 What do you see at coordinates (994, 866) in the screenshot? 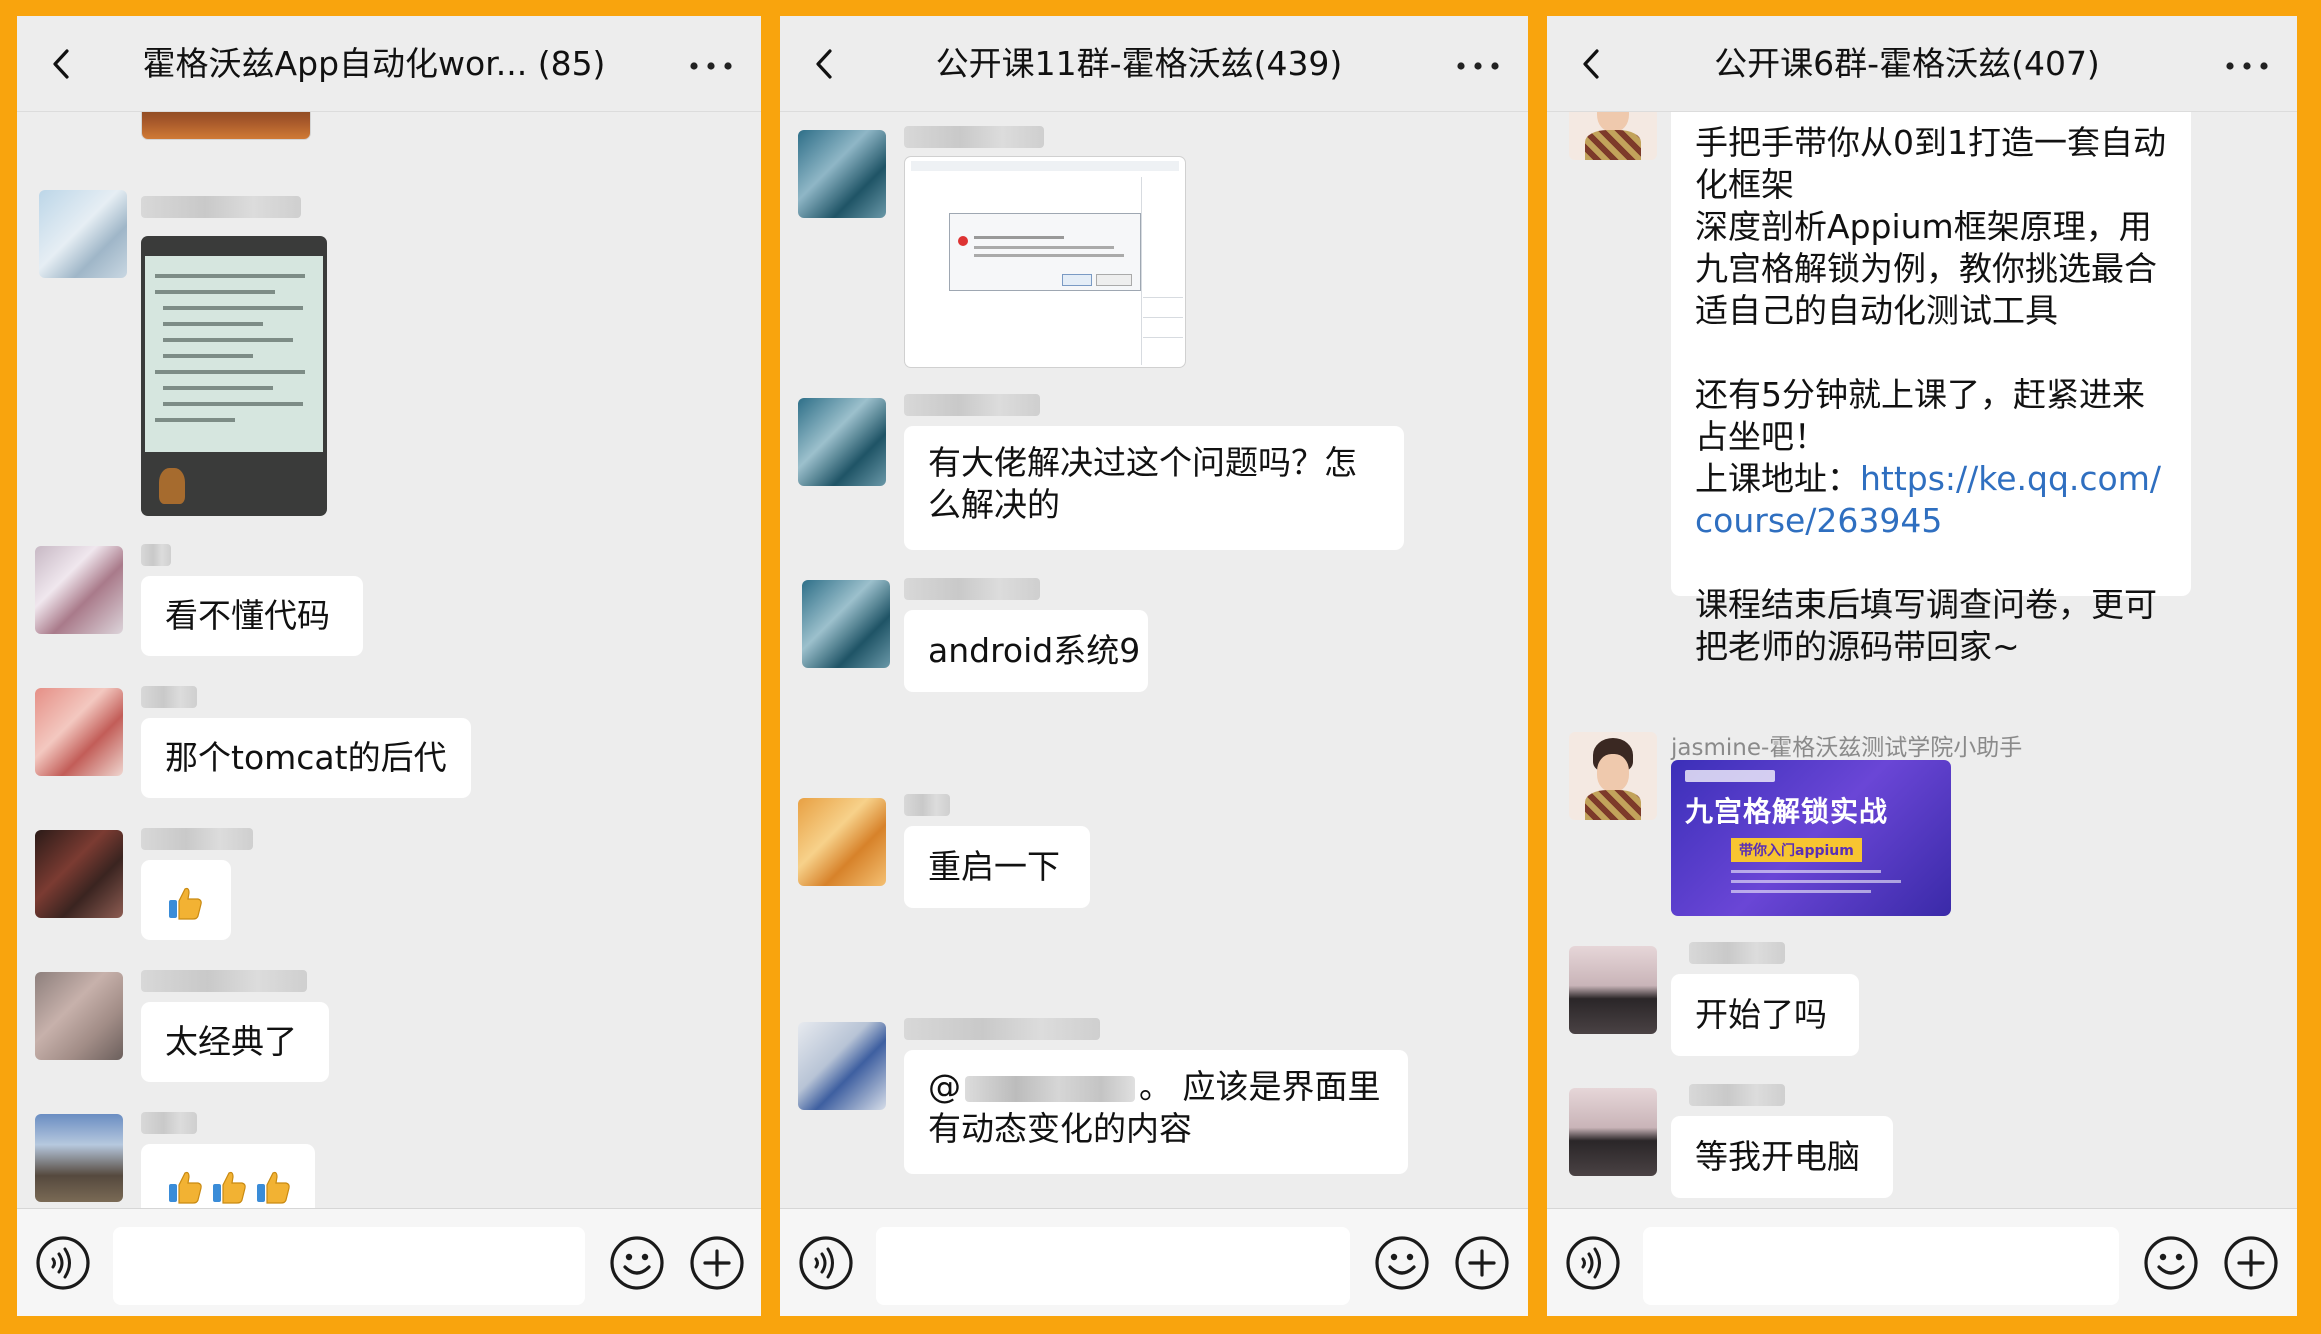
I see `message-text: 重启一下` at bounding box center [994, 866].